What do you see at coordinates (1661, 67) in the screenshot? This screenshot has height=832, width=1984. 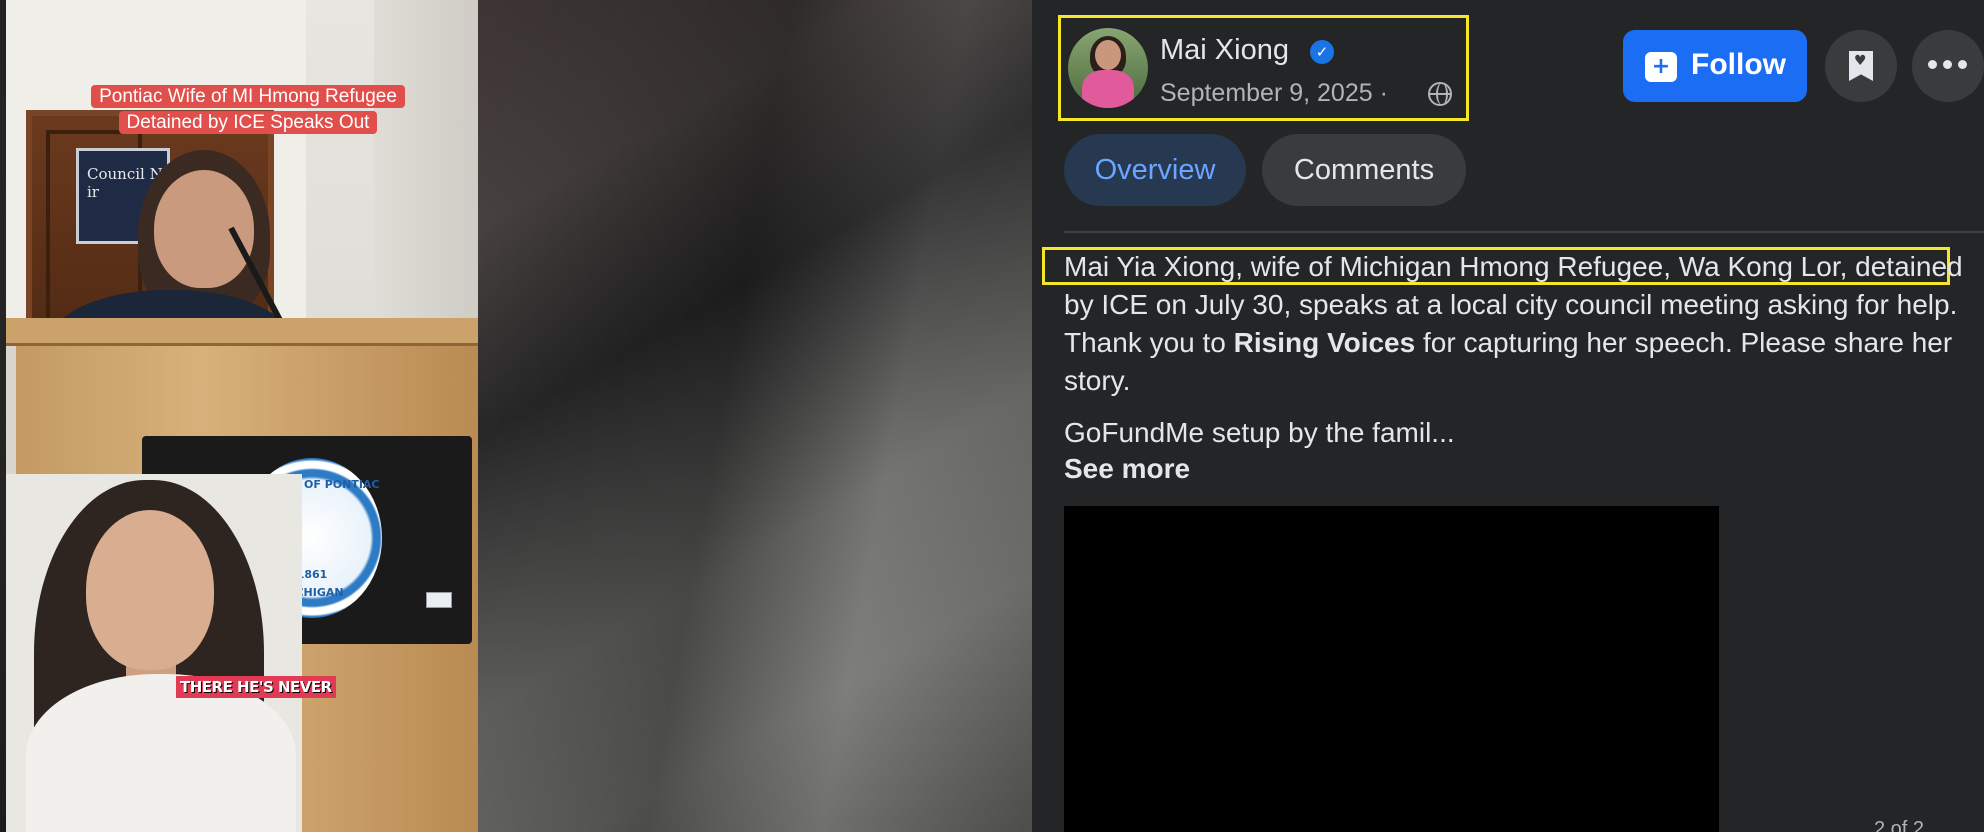 I see `add-follow-icon` at bounding box center [1661, 67].